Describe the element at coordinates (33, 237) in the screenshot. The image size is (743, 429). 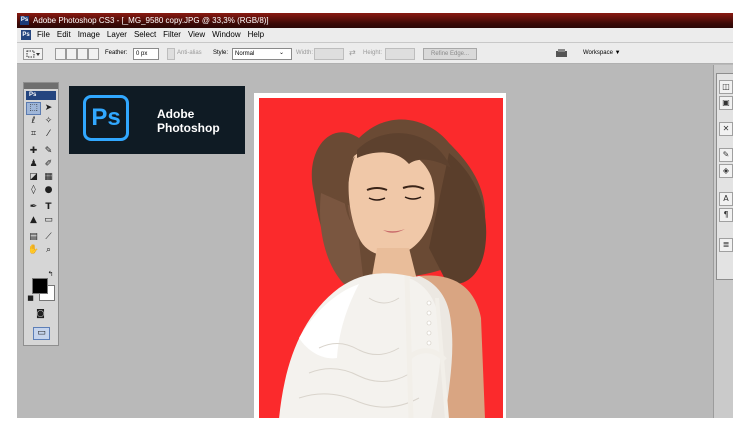
I see `notes-icon: ▤` at that location.